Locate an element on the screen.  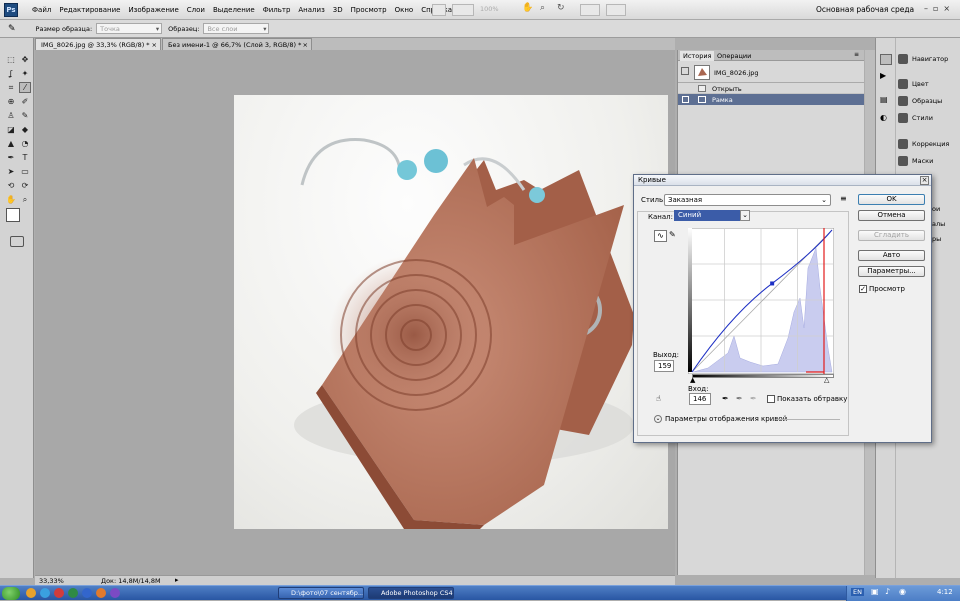
curve-pencil-mode-icon: ✎ is located at coordinates (674, 236).